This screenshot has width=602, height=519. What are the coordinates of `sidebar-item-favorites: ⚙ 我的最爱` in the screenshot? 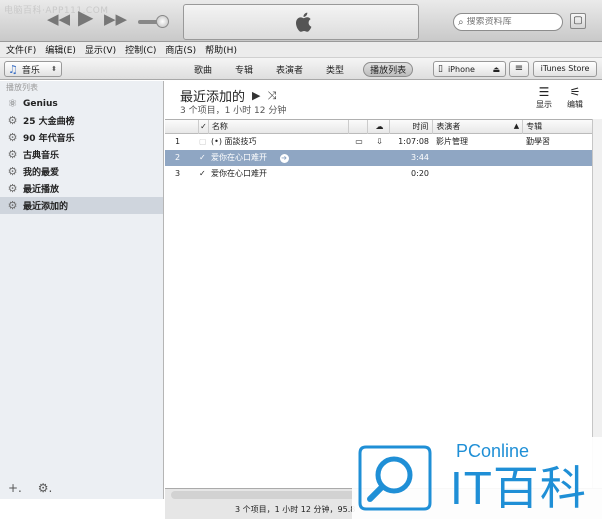 It's located at (81, 171).